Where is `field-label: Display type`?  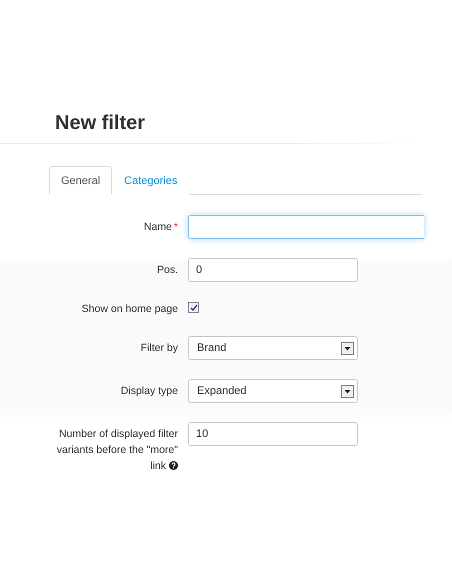 field-label: Display type is located at coordinates (149, 391).